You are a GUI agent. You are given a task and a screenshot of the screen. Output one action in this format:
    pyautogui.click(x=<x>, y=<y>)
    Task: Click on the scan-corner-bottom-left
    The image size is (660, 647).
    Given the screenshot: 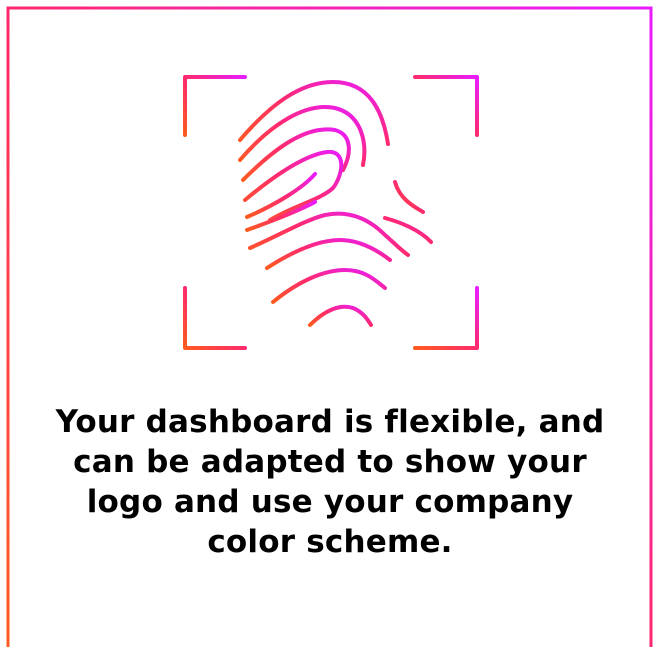 What is the action you would take?
    pyautogui.click(x=215, y=318)
    